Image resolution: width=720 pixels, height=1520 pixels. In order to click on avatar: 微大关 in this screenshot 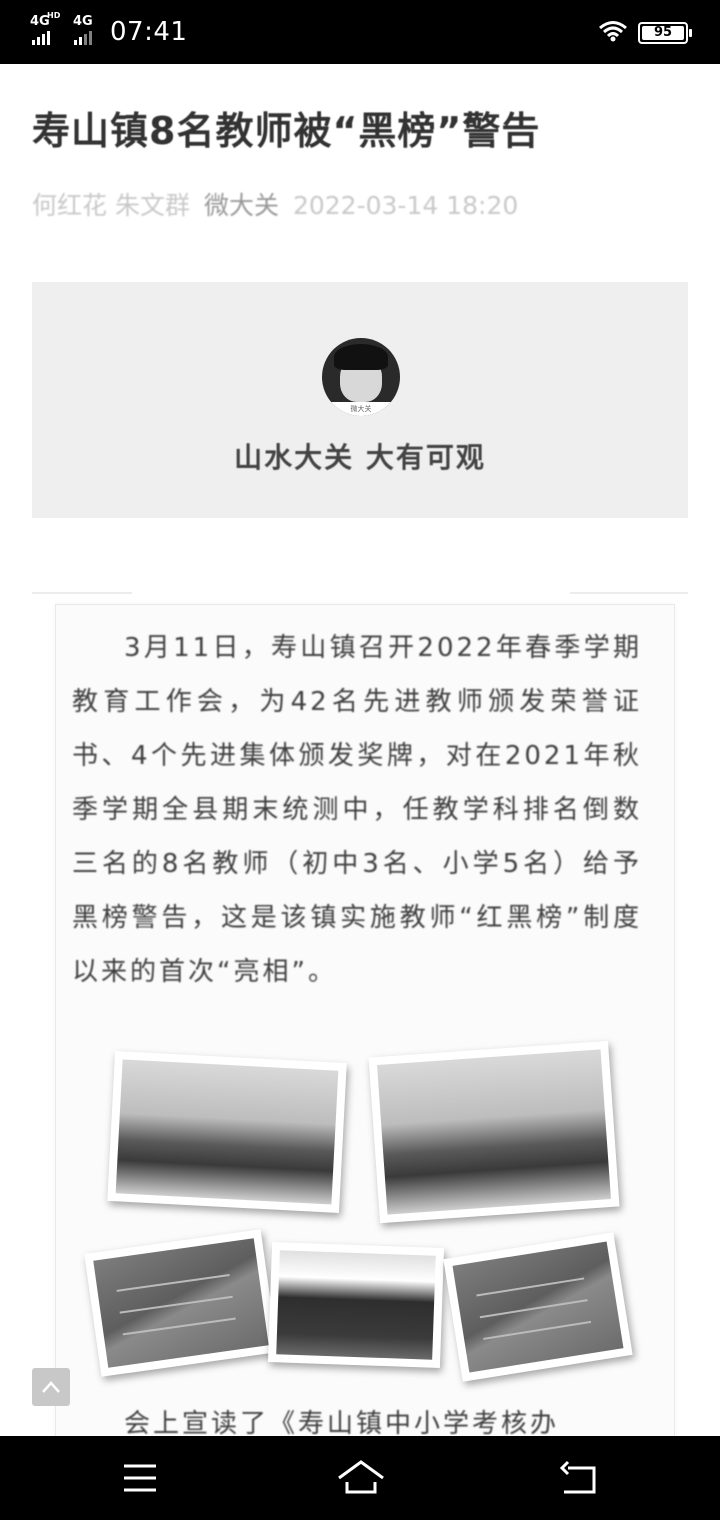, I will do `click(361, 377)`.